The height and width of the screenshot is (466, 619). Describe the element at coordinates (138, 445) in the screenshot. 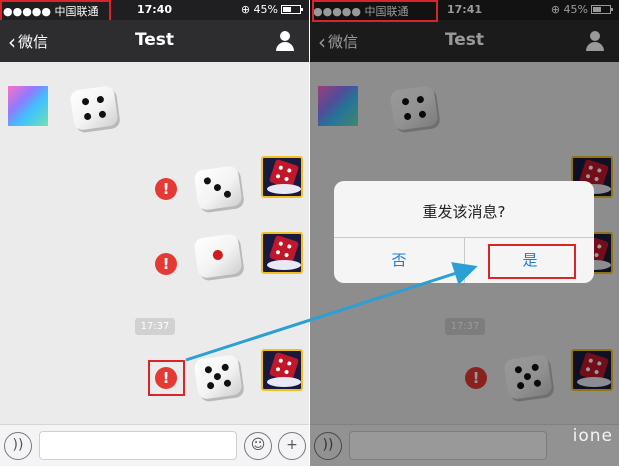

I see `message-input` at that location.